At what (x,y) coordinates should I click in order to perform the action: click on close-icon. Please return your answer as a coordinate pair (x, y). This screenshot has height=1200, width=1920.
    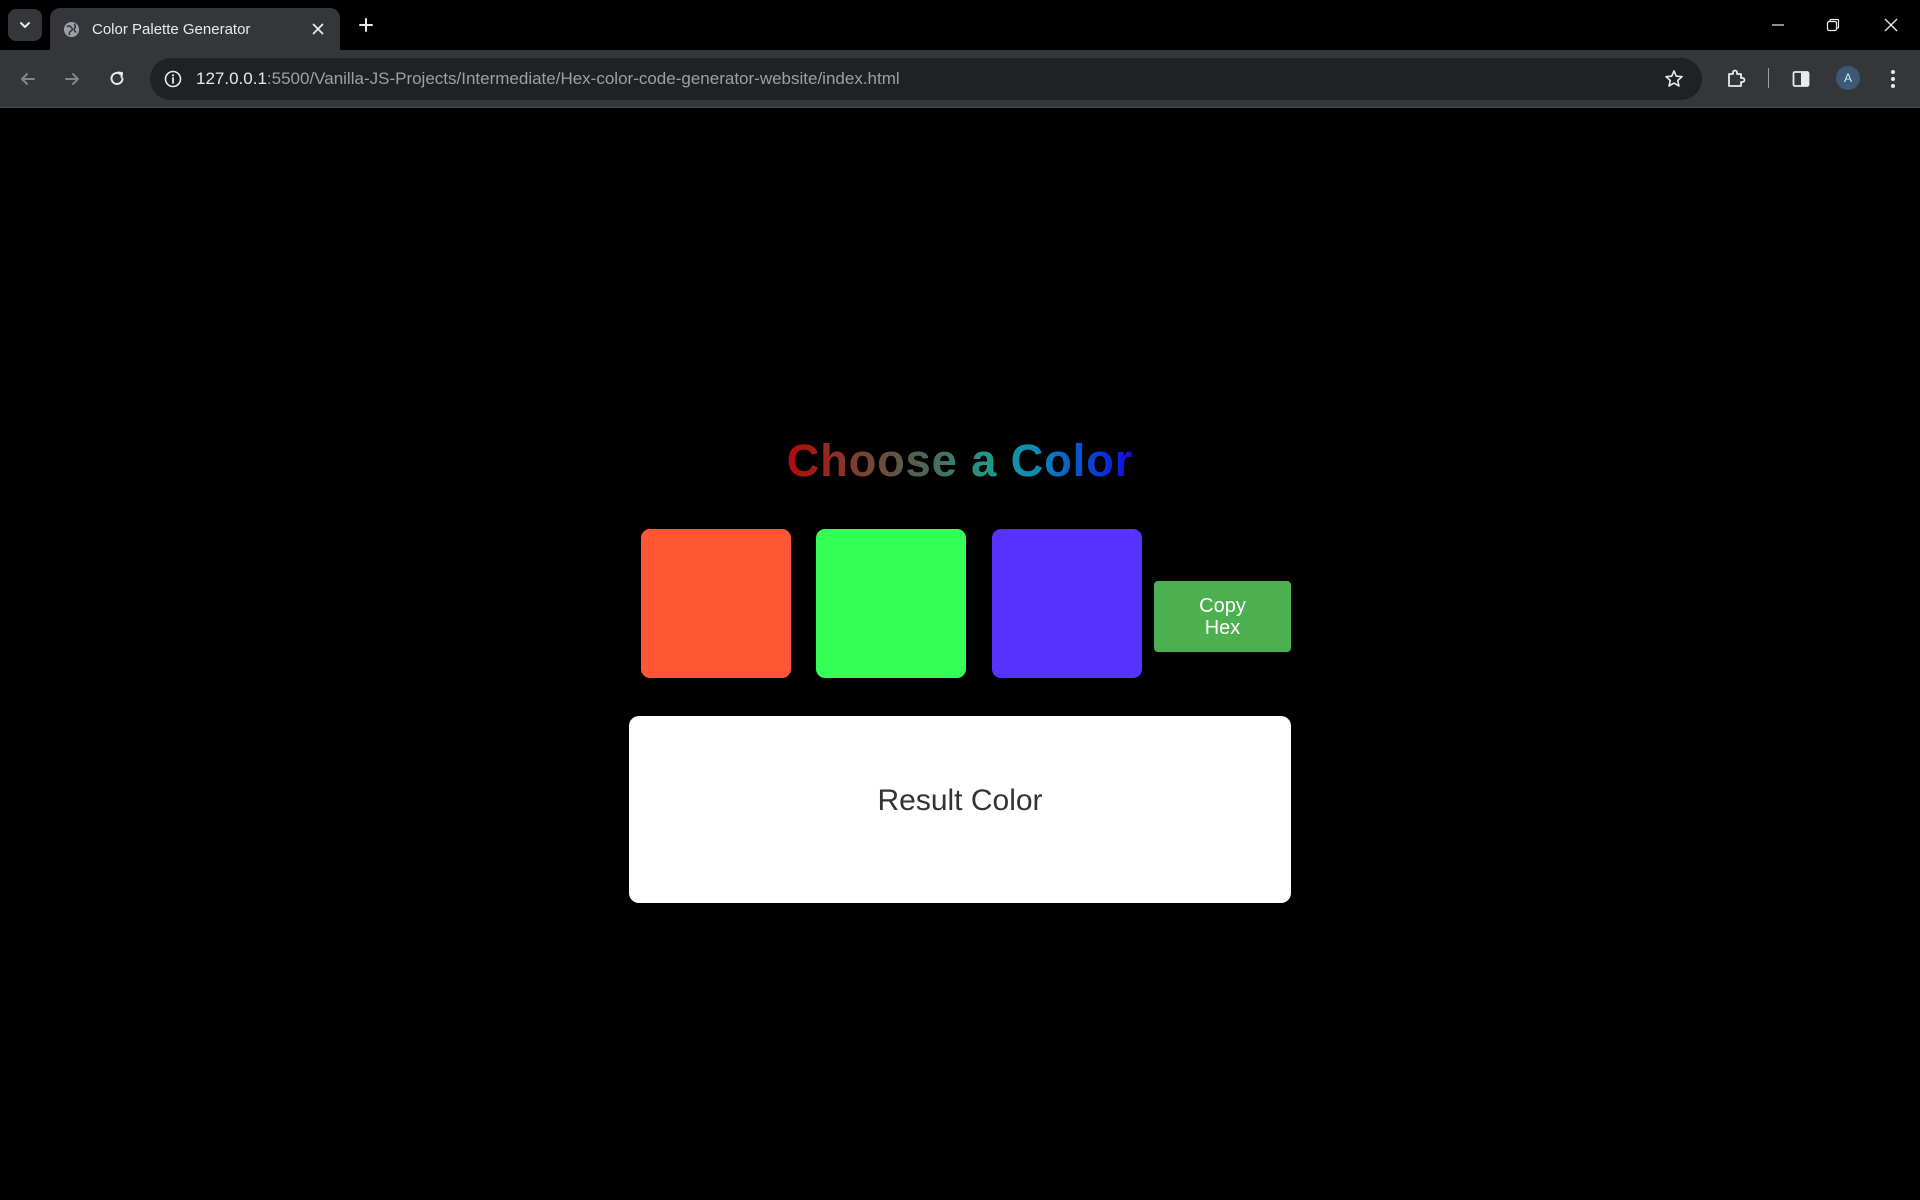
    Looking at the image, I should click on (1891, 25).